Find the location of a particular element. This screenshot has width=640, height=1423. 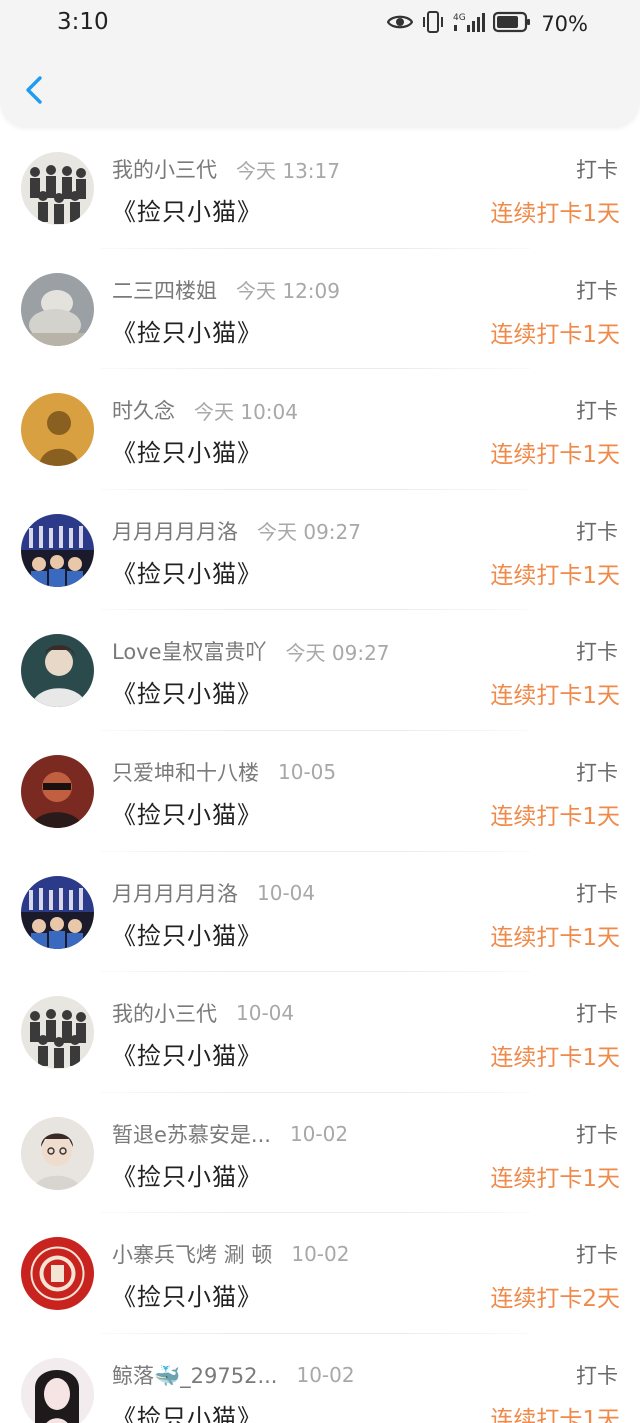

user-name: Love皇权富贵吖 is located at coordinates (189, 651).